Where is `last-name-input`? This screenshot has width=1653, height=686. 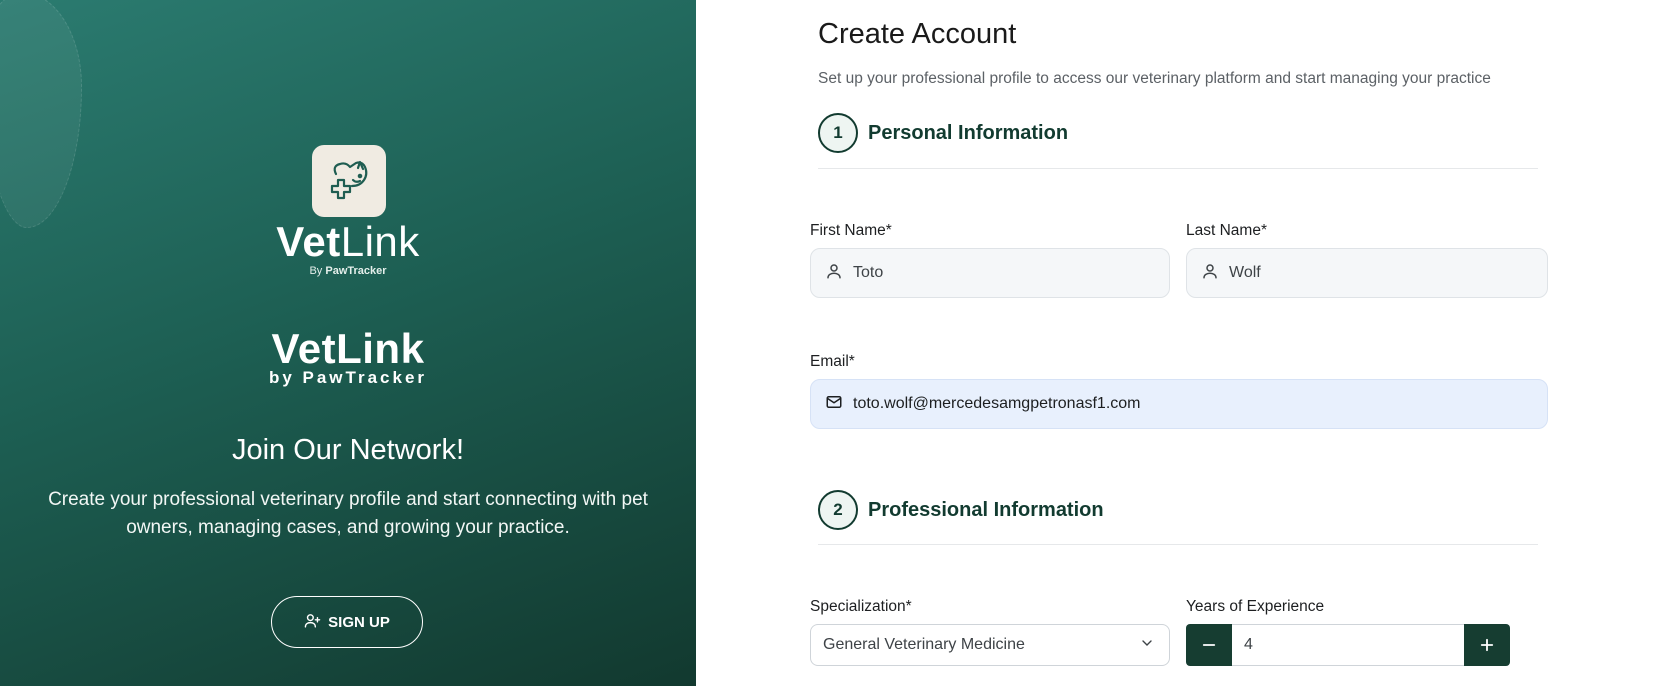 last-name-input is located at coordinates (1388, 273).